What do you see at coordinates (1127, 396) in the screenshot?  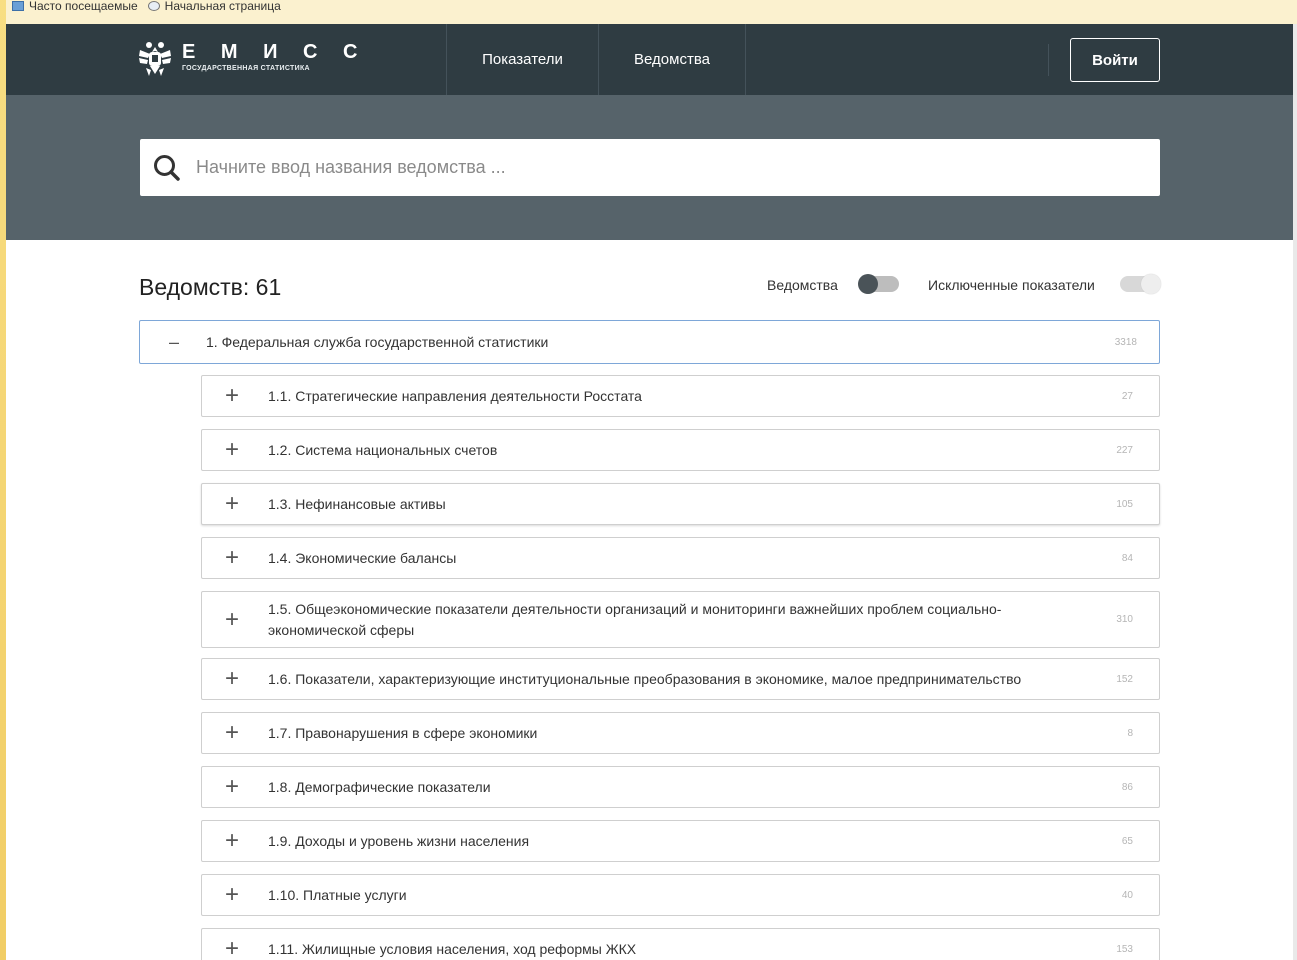 I see `indicator-count: 27` at bounding box center [1127, 396].